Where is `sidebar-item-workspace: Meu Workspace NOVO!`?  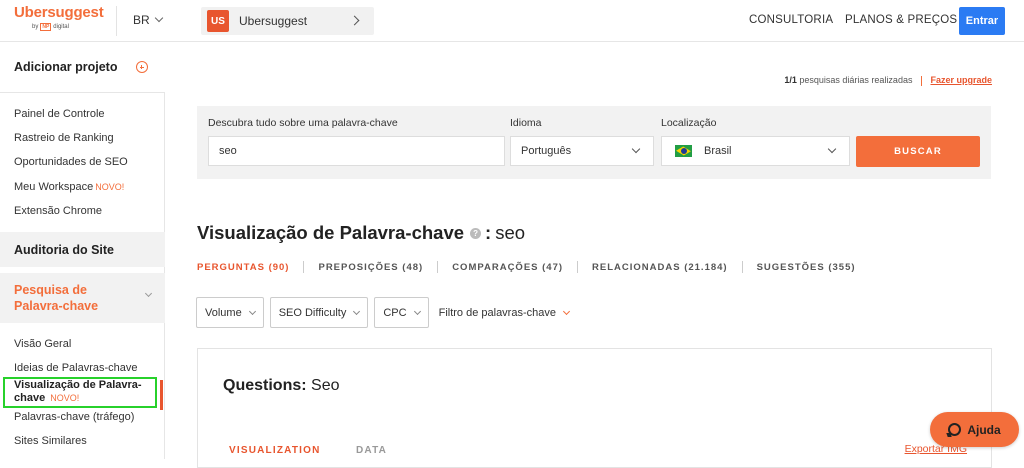 sidebar-item-workspace: Meu Workspace NOVO! is located at coordinates (69, 187).